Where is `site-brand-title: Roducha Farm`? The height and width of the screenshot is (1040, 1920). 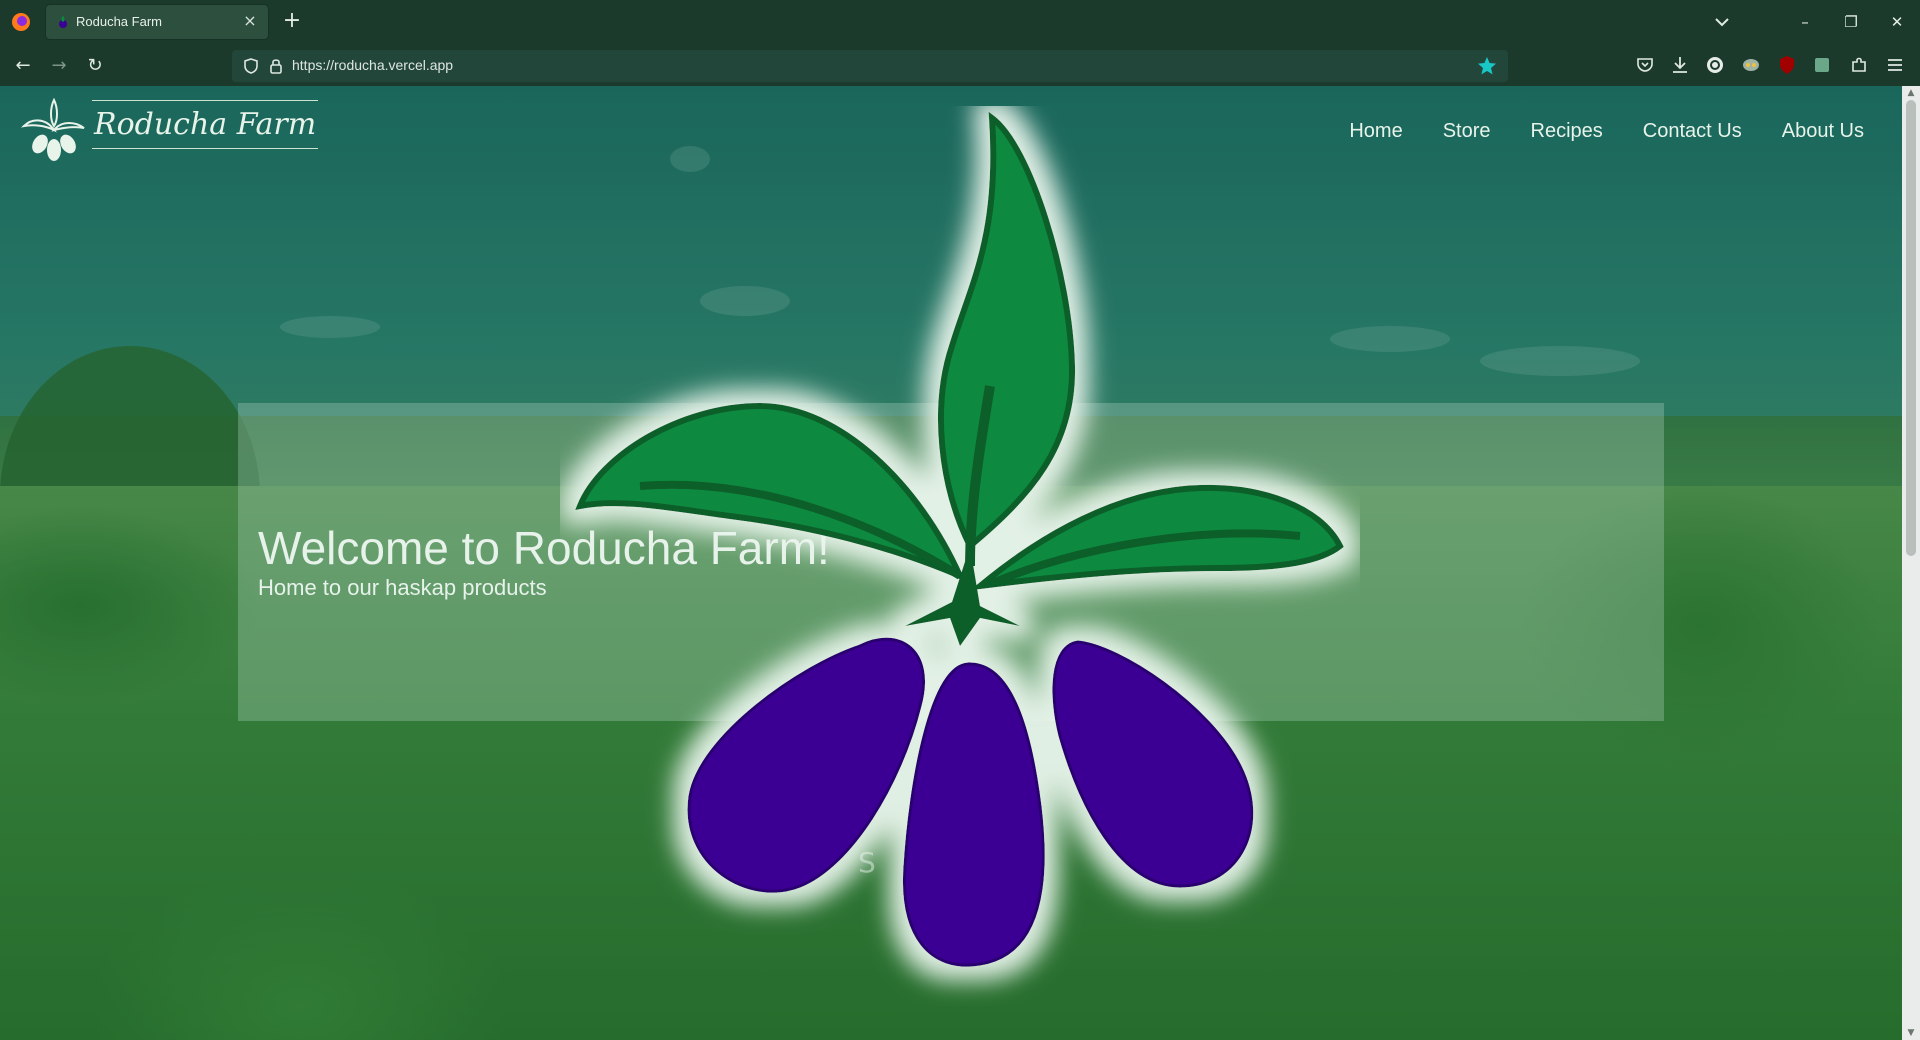
site-brand-title: Roducha Farm is located at coordinates (205, 124).